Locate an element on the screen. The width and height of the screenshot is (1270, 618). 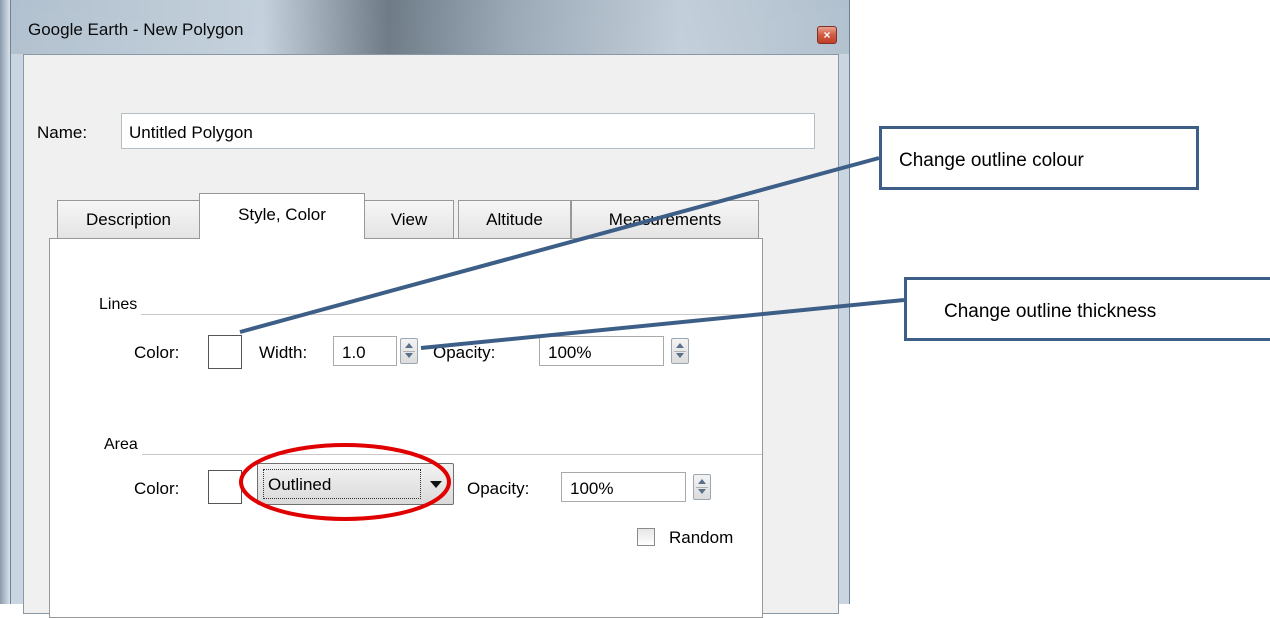
callout-outline-thickness: Change outline thickness is located at coordinates (1087, 309).